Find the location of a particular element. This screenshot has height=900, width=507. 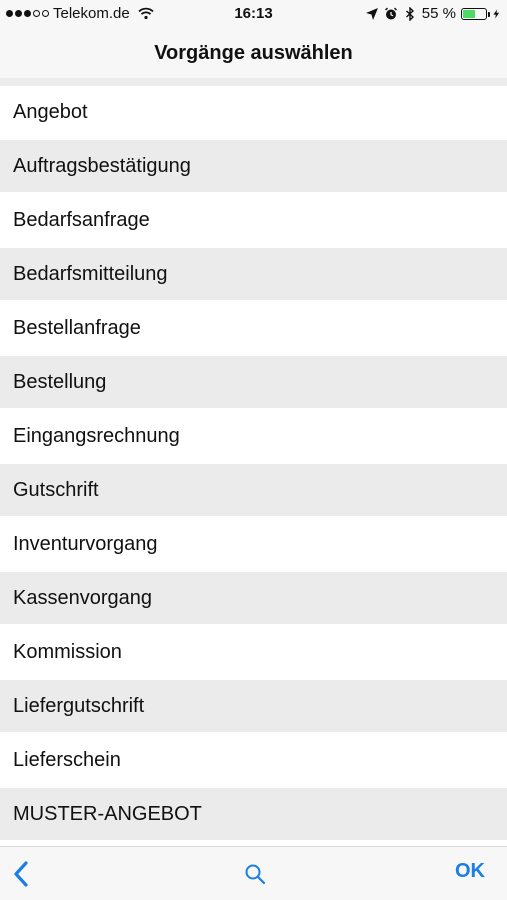

list-item: MUSTER-ANGEBOT is located at coordinates (253, 814).